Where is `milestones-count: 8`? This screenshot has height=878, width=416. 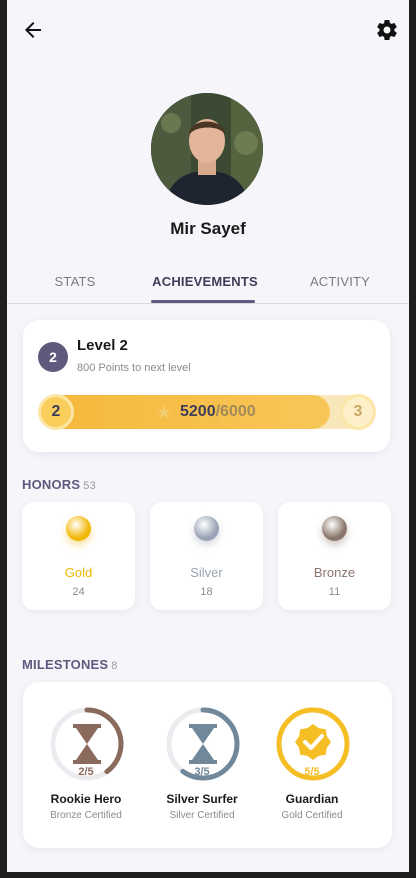
milestones-count: 8 is located at coordinates (114, 666).